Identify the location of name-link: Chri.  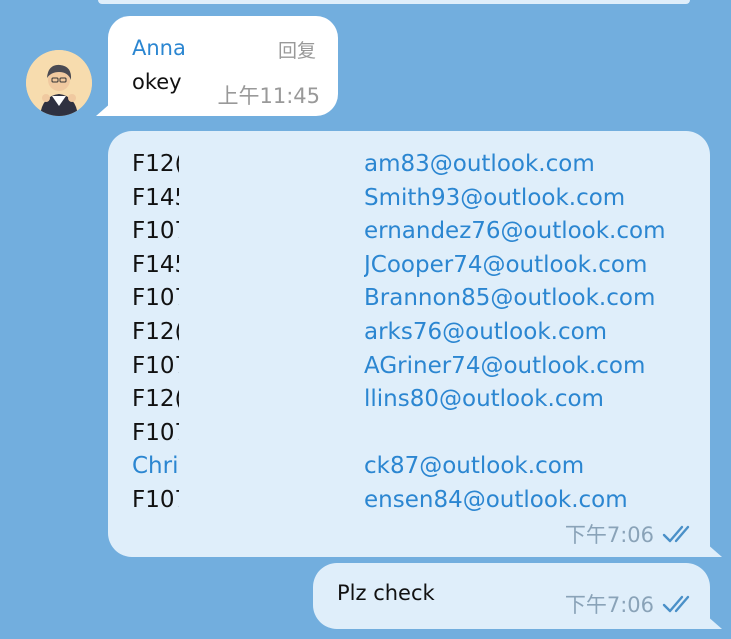
(155, 466).